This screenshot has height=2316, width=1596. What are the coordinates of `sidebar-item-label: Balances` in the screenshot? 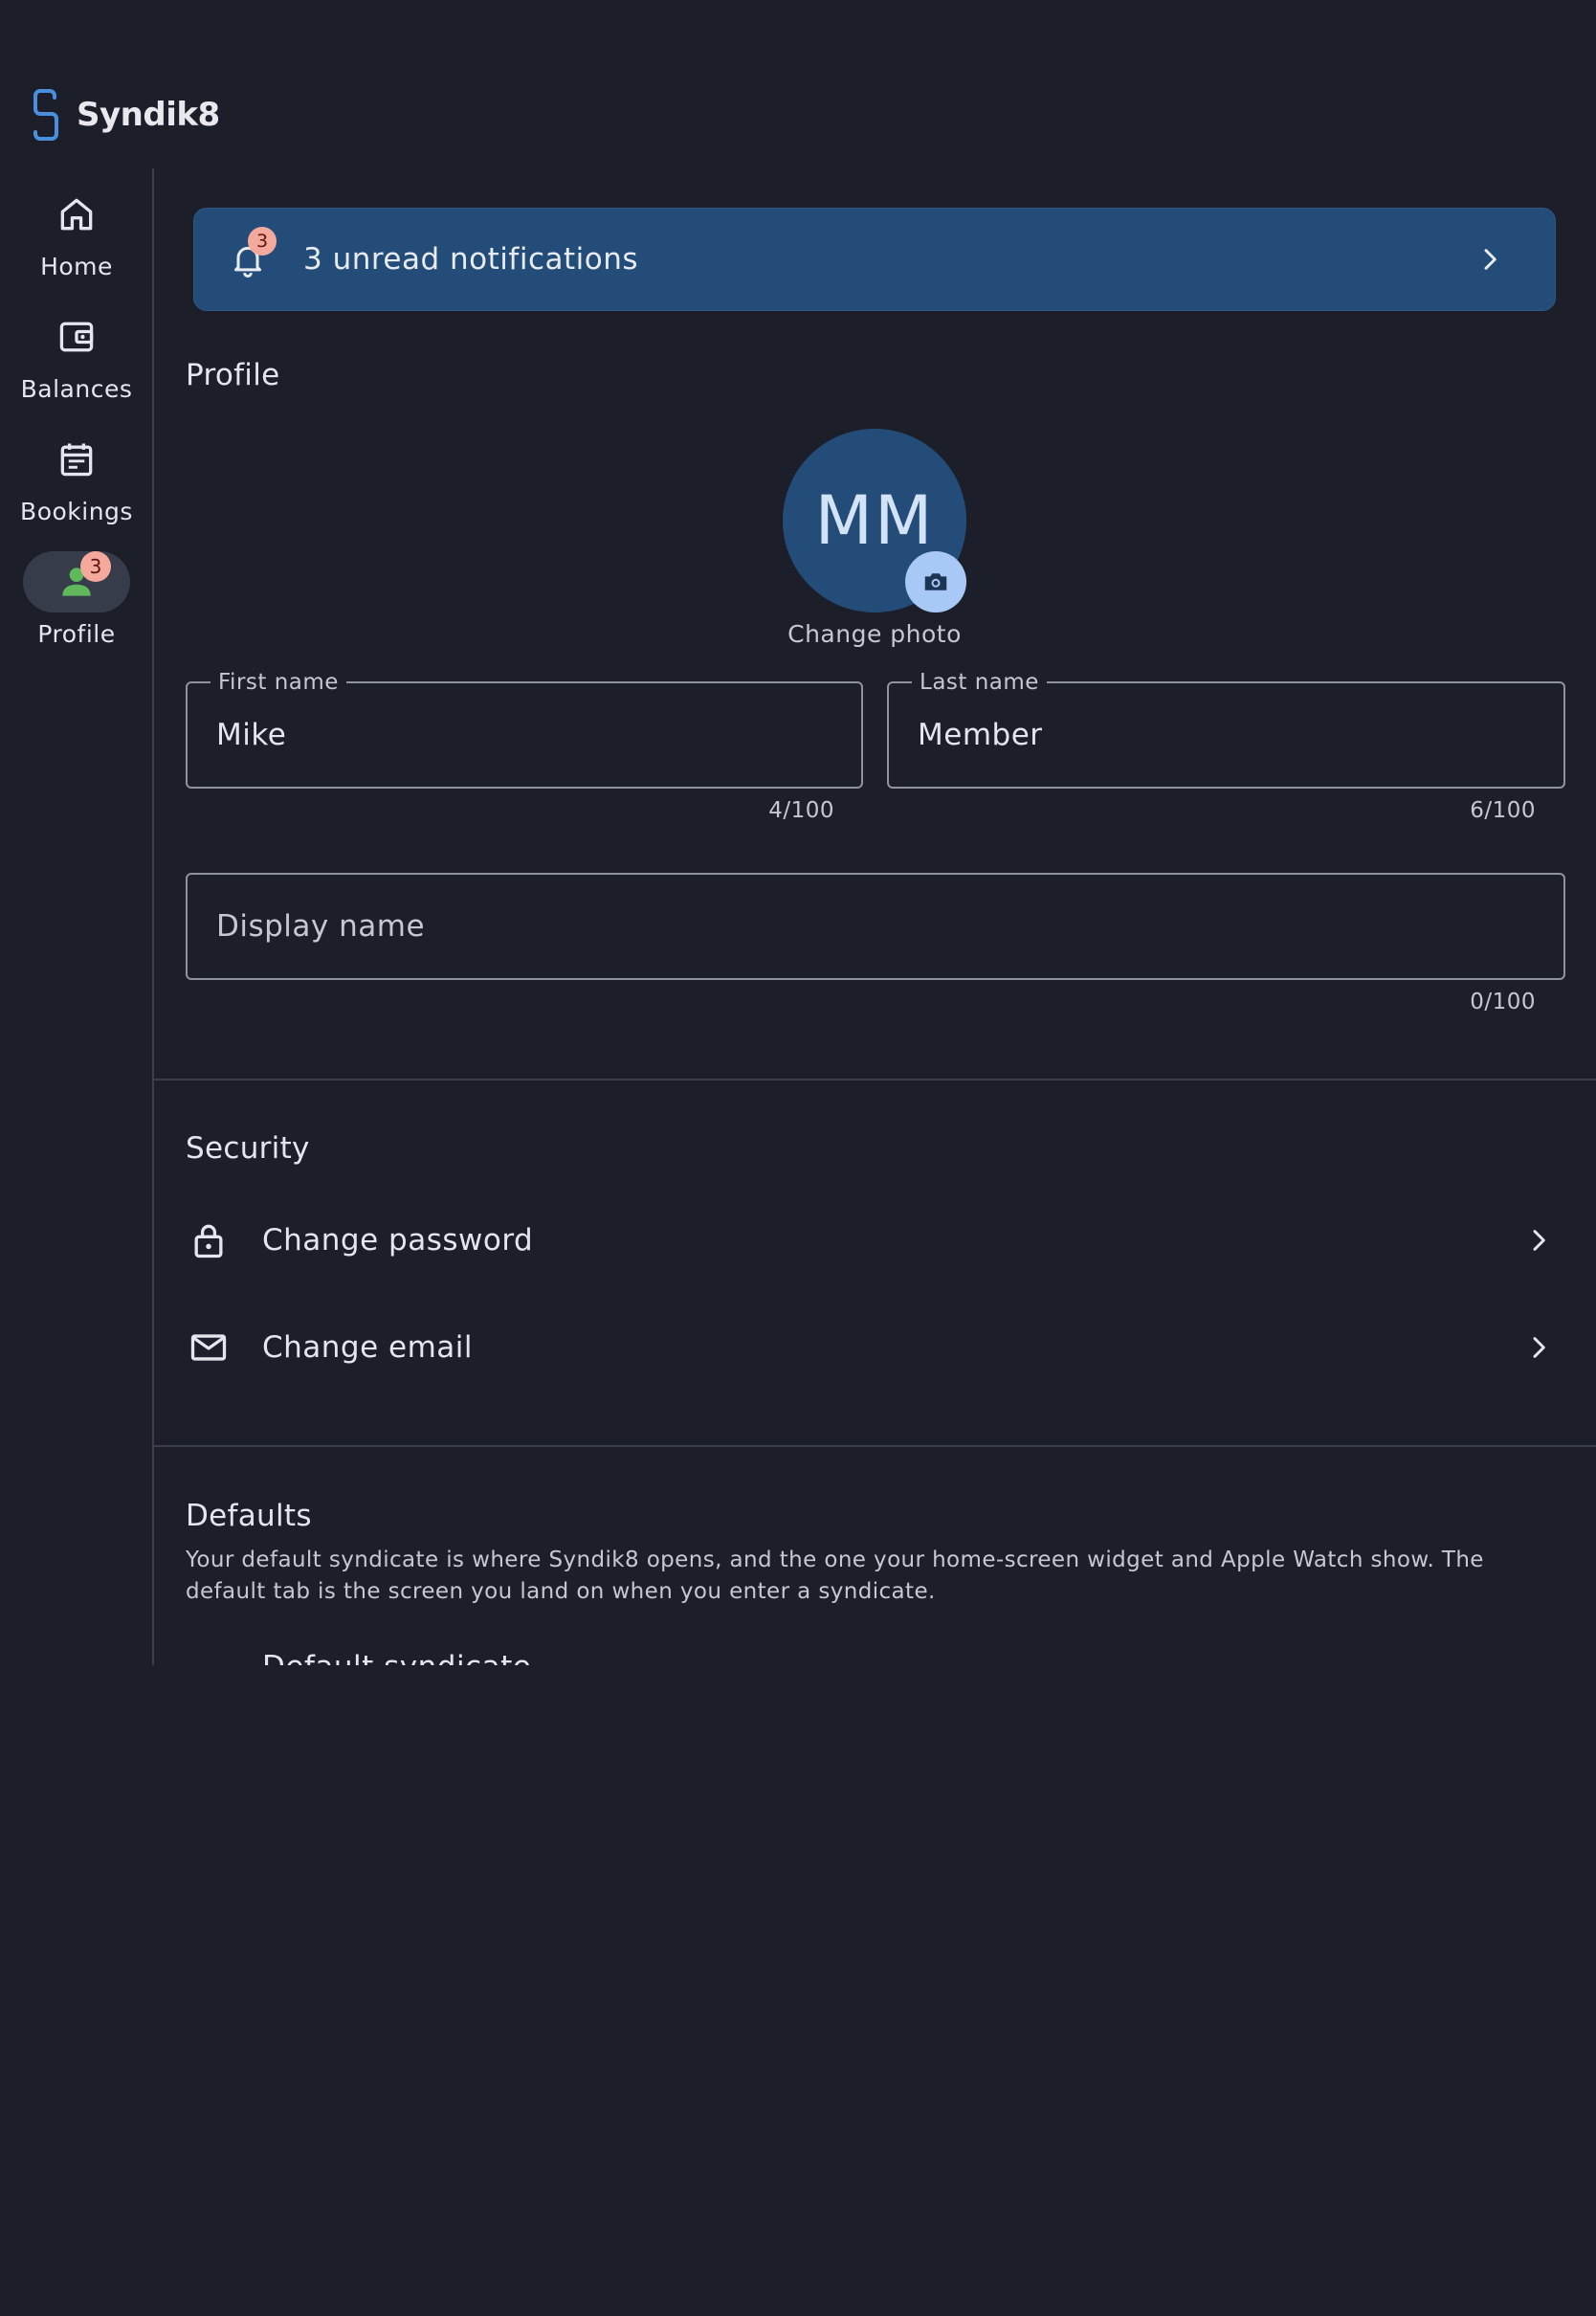 It's located at (77, 389).